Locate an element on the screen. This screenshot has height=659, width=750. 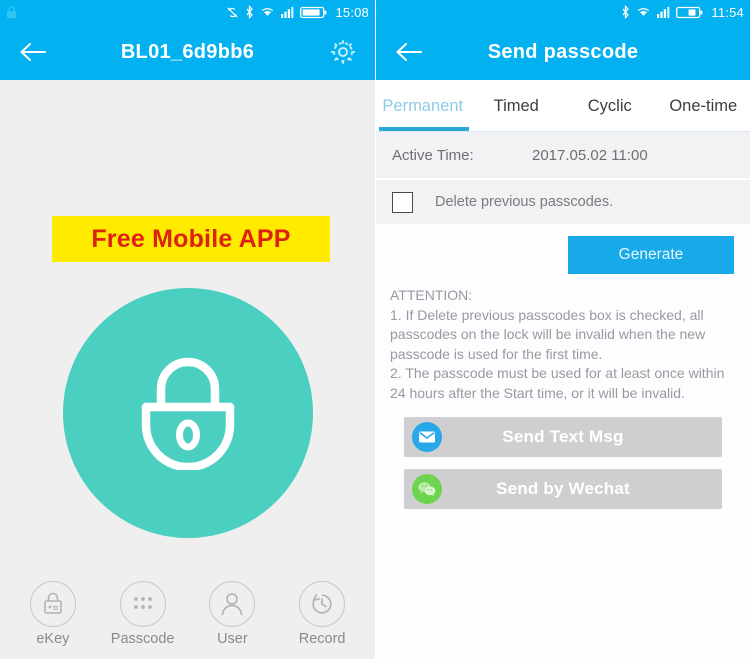
free-mobile-app-banner: Free Mobile APP is located at coordinates (191, 239).